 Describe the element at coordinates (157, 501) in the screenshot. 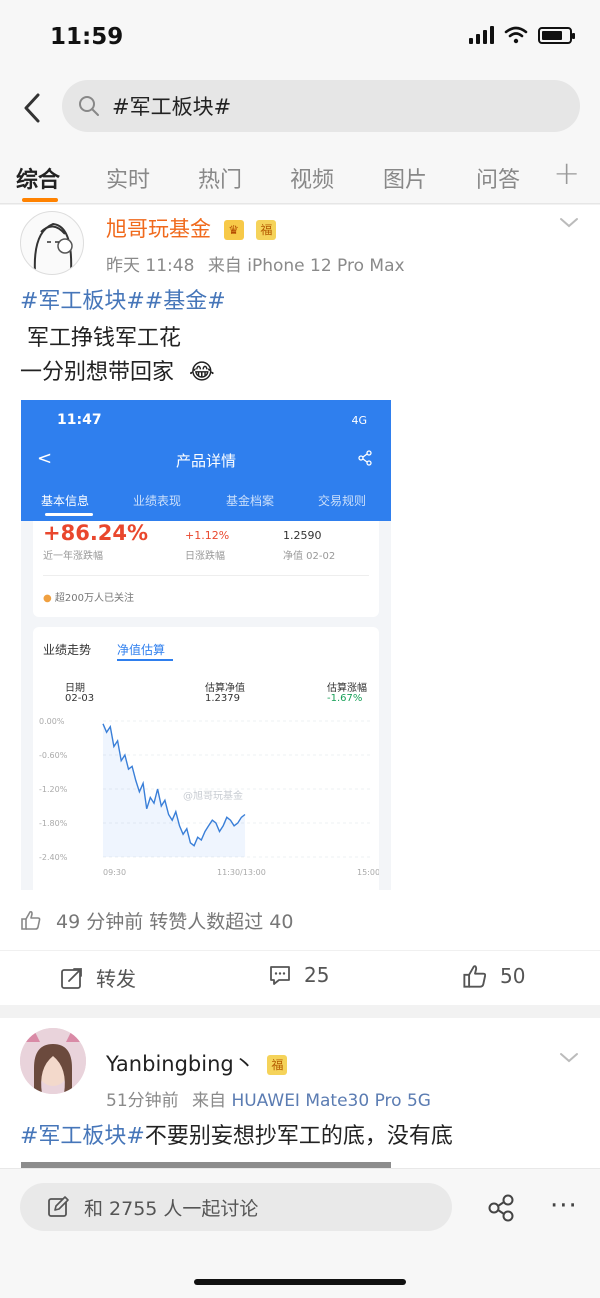

I see `image-tab-performance: 业绩表现` at that location.